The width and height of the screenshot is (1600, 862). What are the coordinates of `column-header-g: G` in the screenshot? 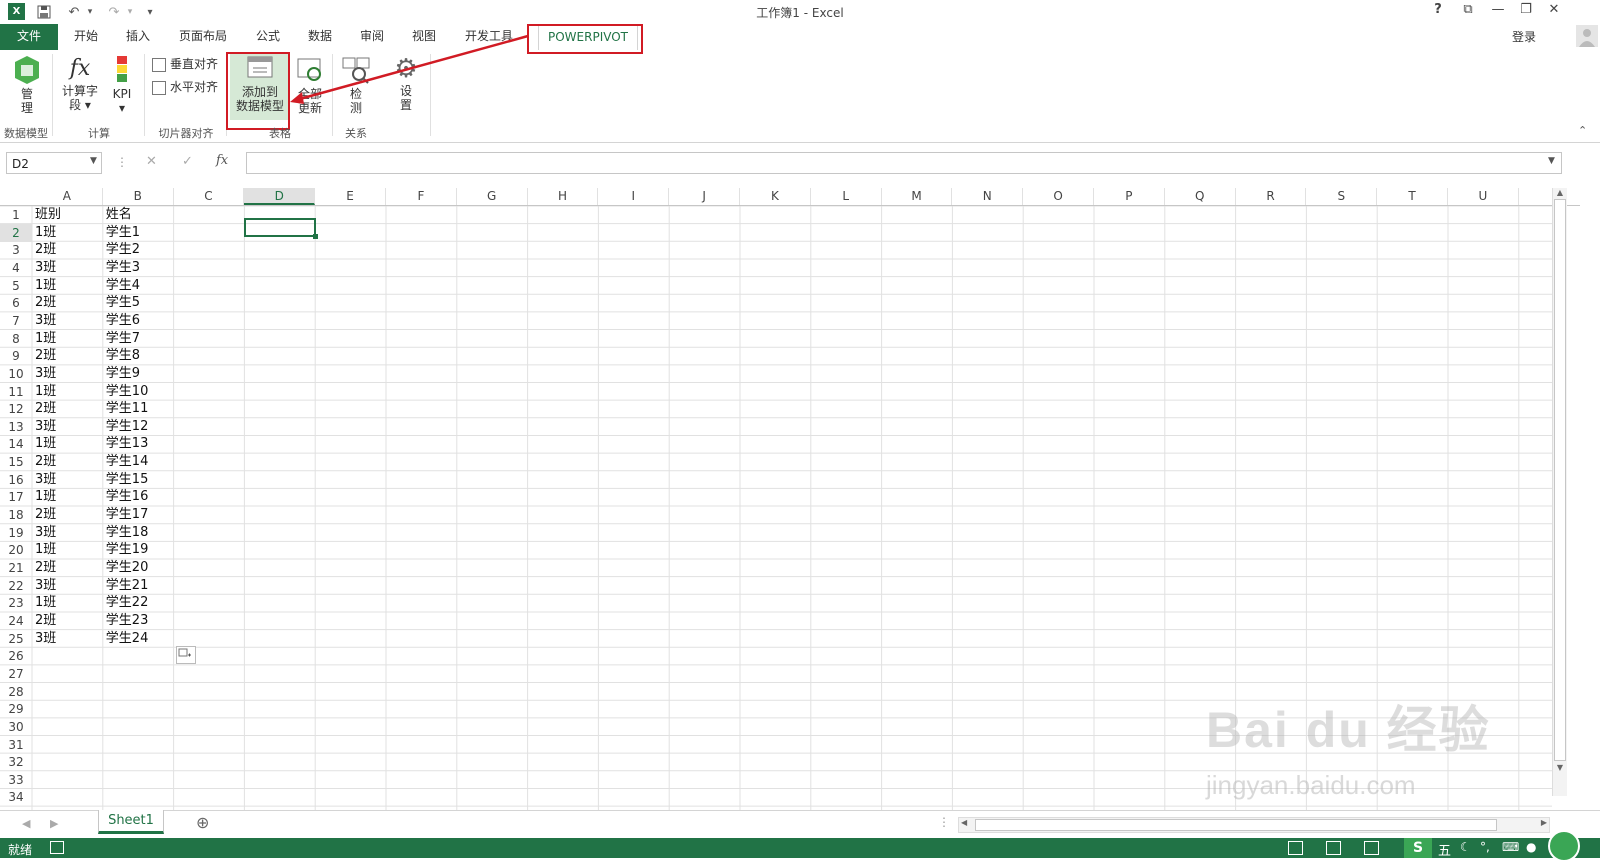 It's located at (492, 196).